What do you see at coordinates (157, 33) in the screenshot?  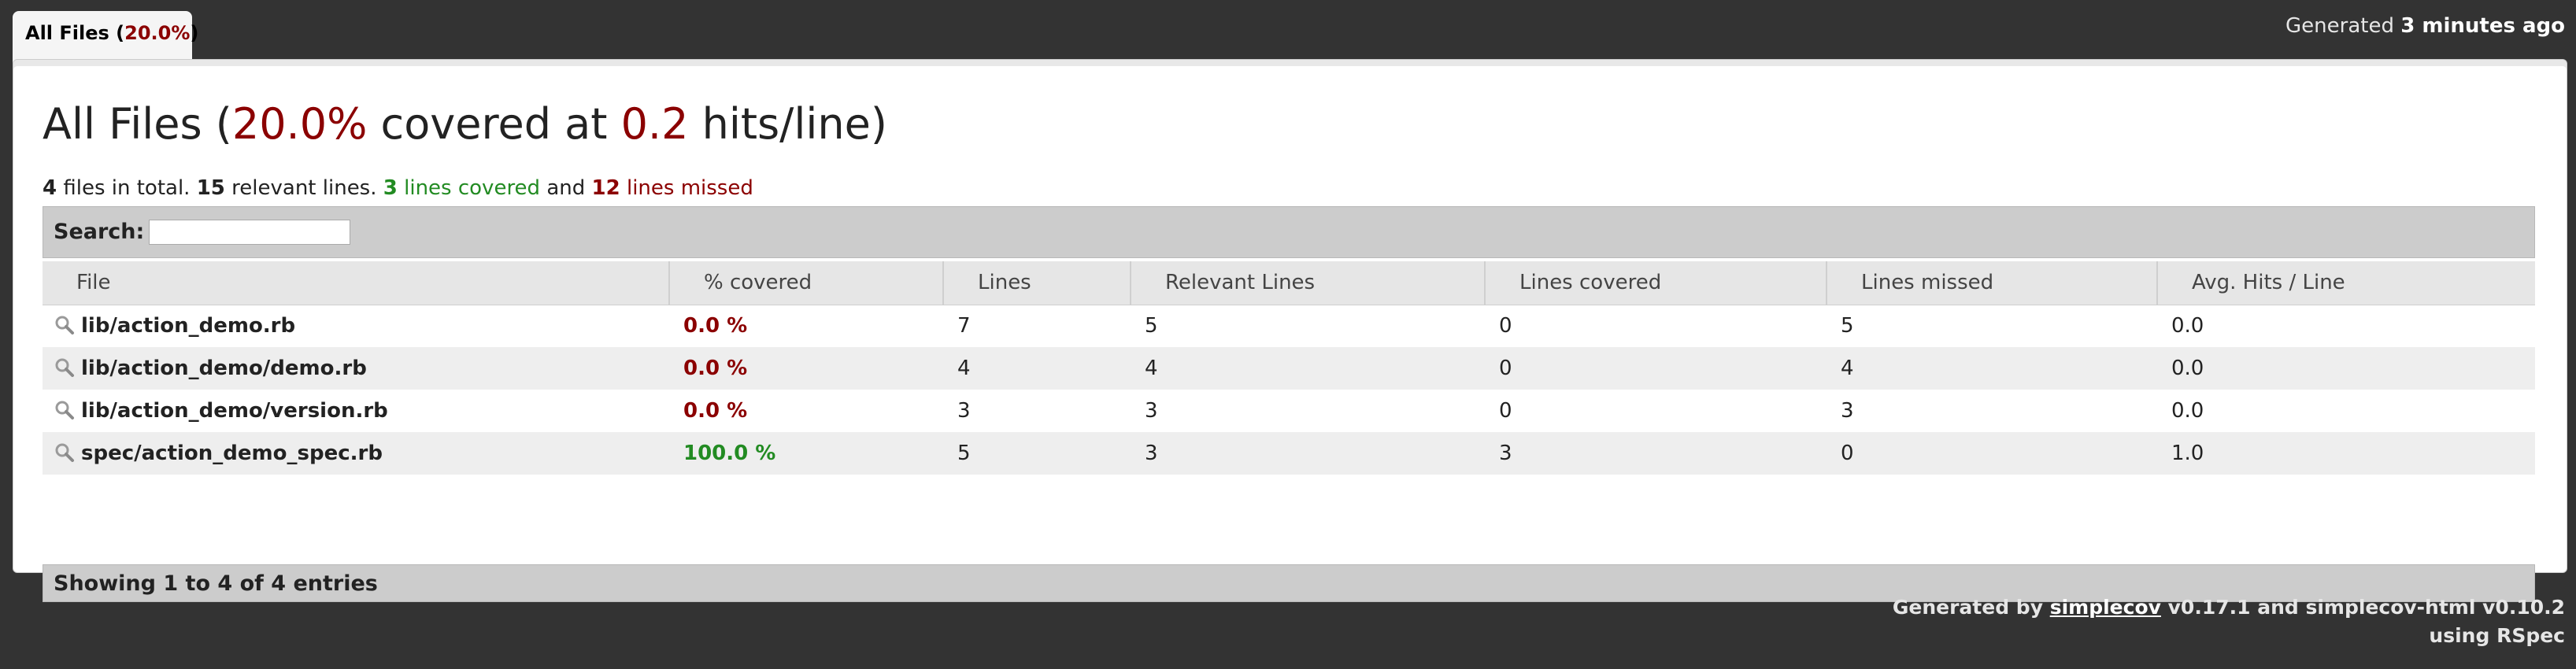 I see `tab-percent: 20.0%` at bounding box center [157, 33].